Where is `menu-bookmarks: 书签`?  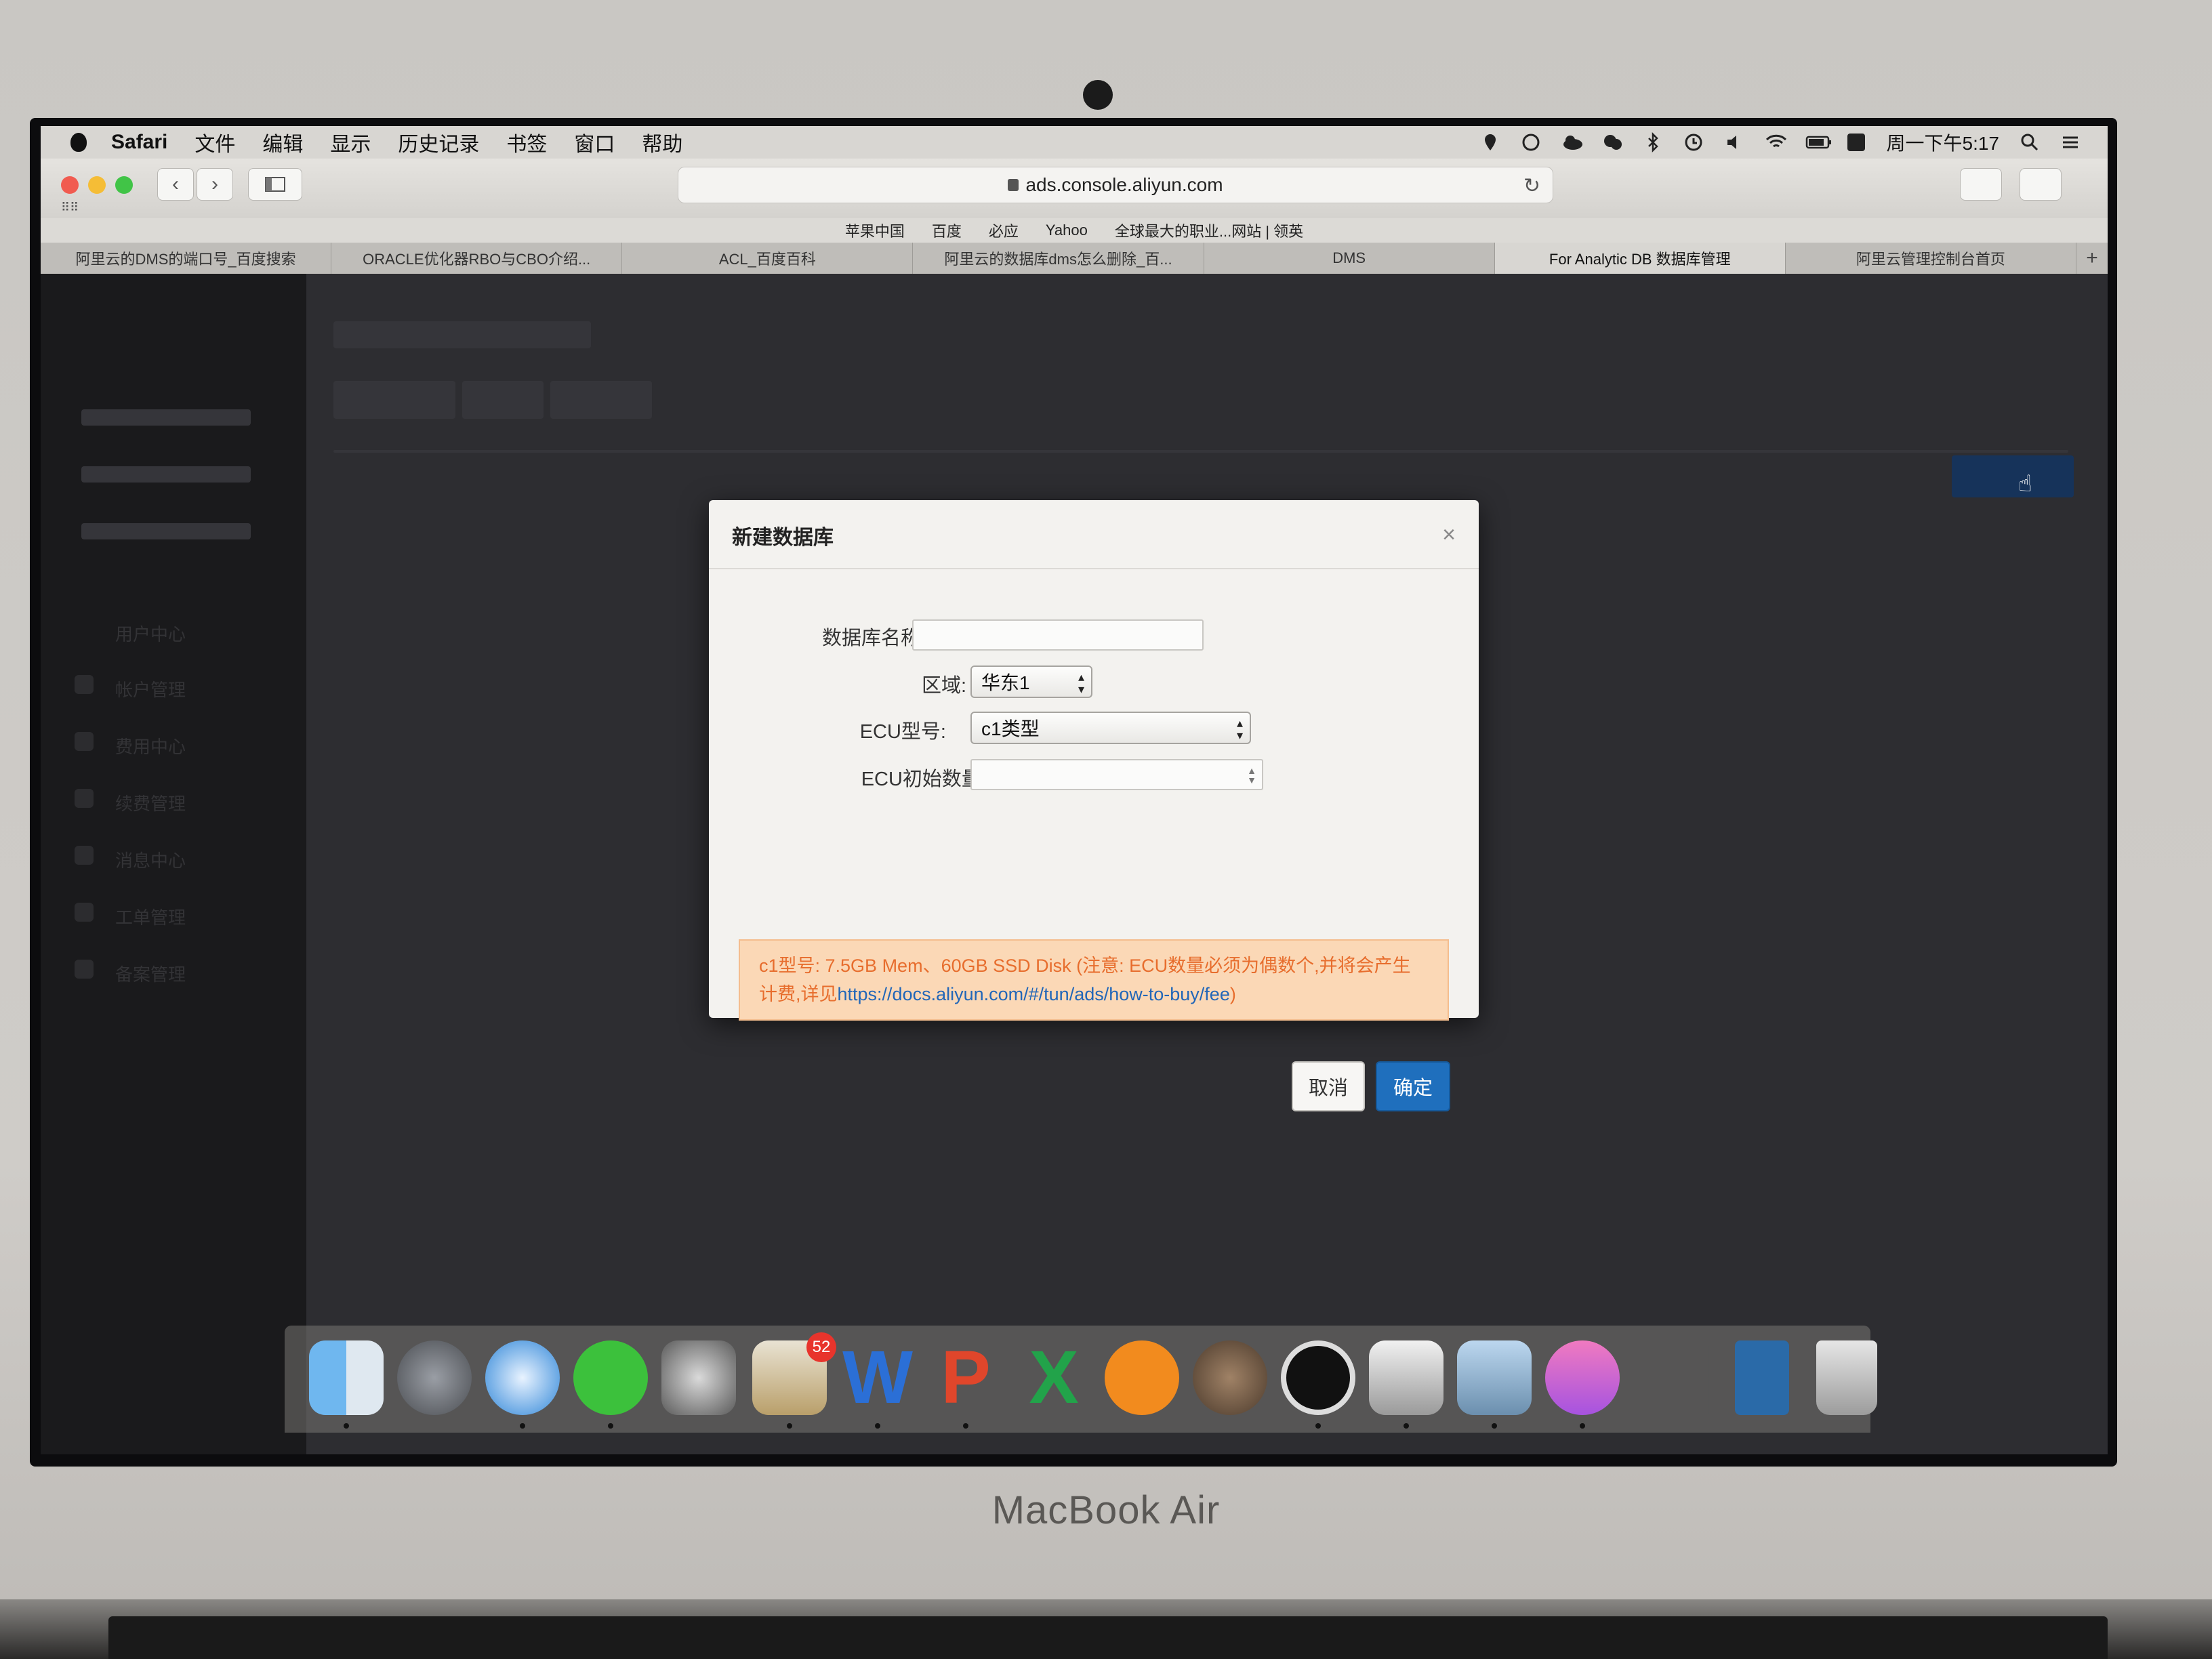
menu-bookmarks: 书签 is located at coordinates (526, 142).